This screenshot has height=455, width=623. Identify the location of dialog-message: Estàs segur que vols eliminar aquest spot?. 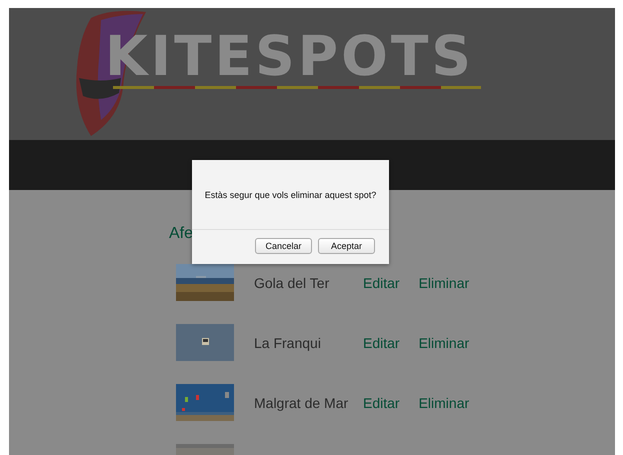
(290, 195).